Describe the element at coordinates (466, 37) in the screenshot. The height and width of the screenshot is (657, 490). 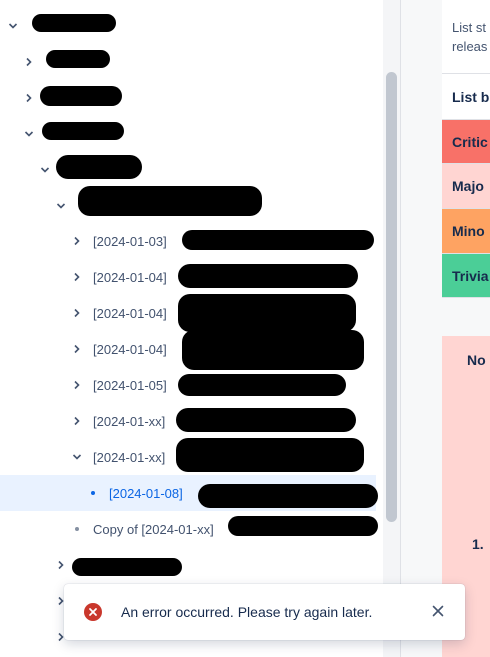
I see `info-cell: List st releas` at that location.